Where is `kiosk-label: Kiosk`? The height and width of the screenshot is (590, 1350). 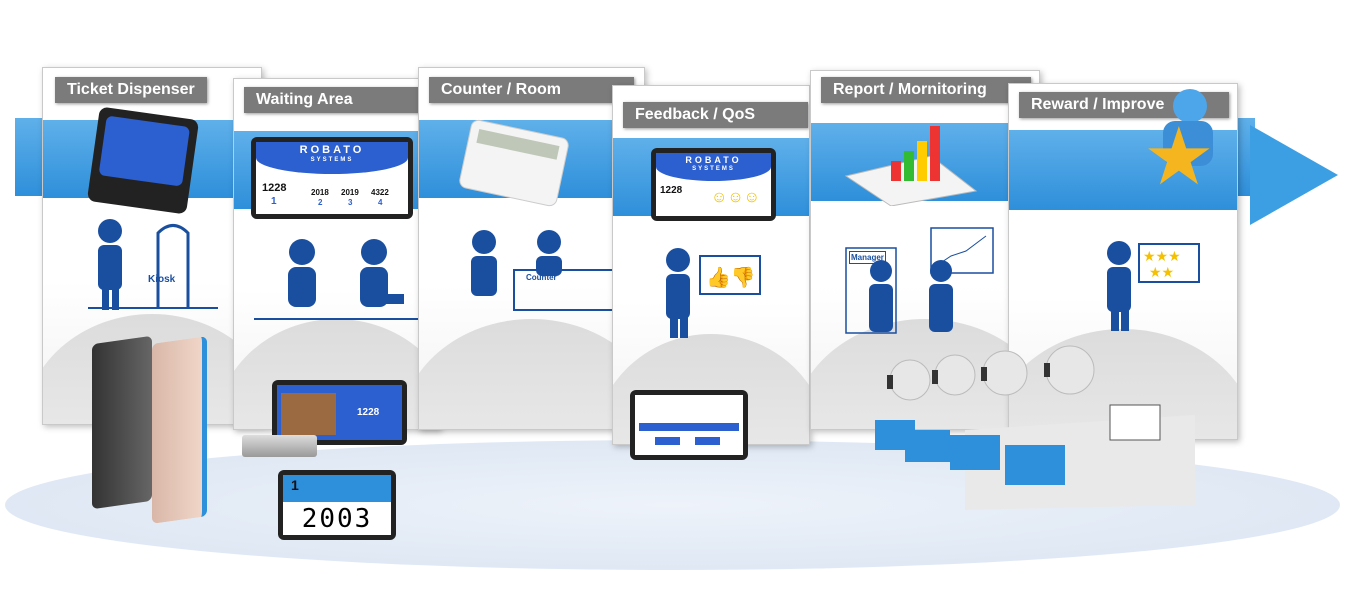 kiosk-label: Kiosk is located at coordinates (162, 279).